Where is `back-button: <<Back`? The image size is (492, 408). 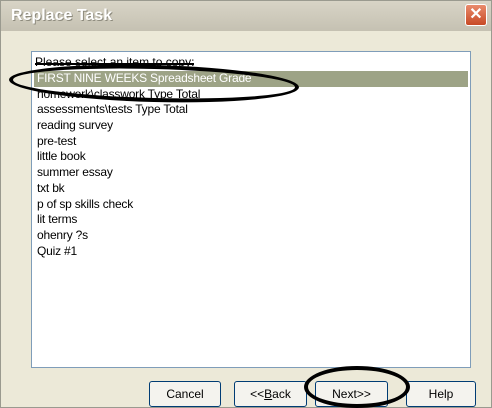
back-button: <<Back is located at coordinates (270, 394).